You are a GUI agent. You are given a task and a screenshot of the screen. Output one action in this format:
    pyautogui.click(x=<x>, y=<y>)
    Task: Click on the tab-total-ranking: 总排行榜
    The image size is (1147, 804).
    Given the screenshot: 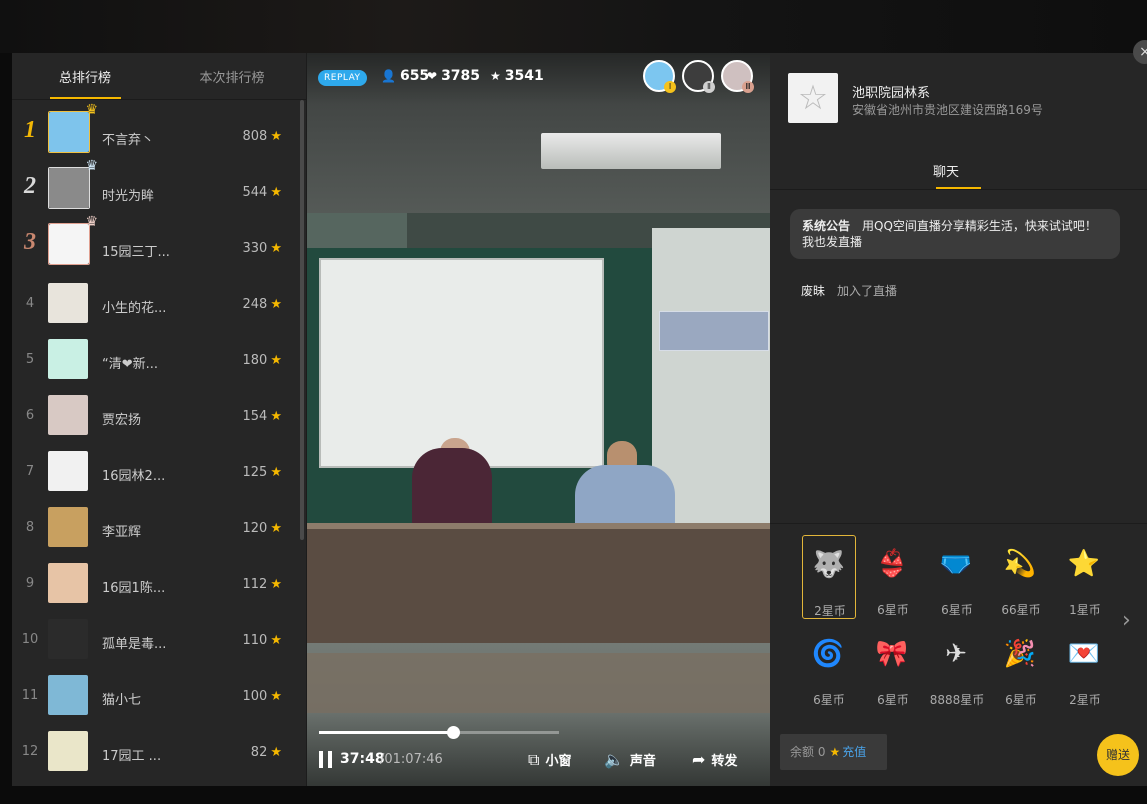 What is the action you would take?
    pyautogui.click(x=85, y=76)
    